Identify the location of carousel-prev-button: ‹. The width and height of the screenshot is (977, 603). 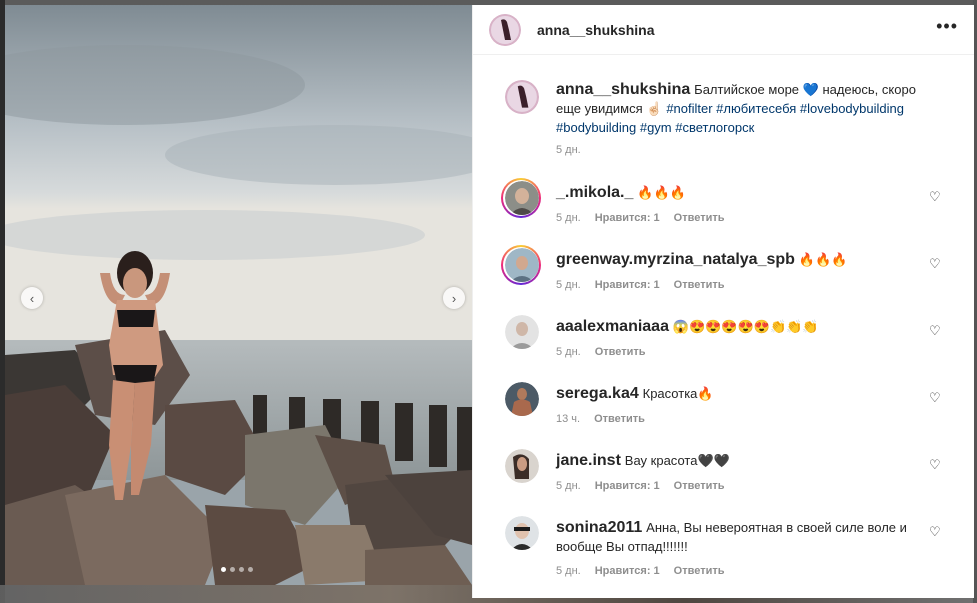
(32, 298).